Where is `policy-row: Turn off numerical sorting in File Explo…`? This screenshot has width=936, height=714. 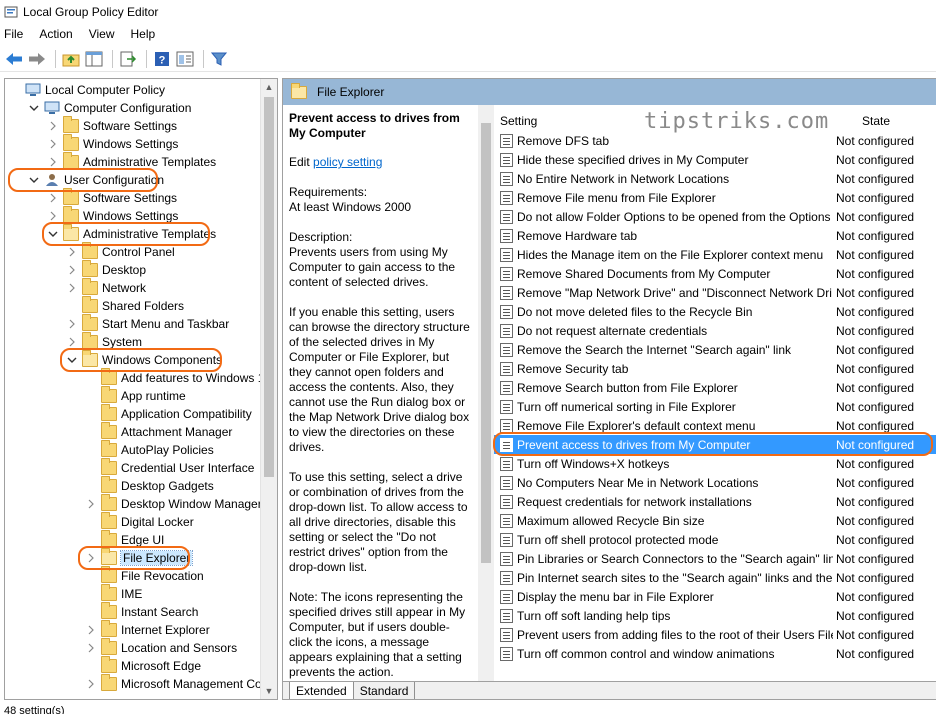 policy-row: Turn off numerical sorting in File Explo… is located at coordinates (715, 406).